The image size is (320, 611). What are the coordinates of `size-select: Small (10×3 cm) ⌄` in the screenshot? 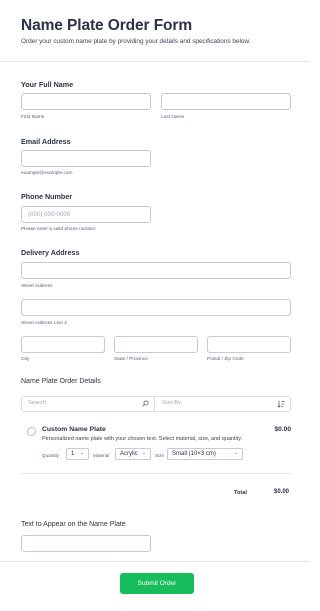 It's located at (205, 454).